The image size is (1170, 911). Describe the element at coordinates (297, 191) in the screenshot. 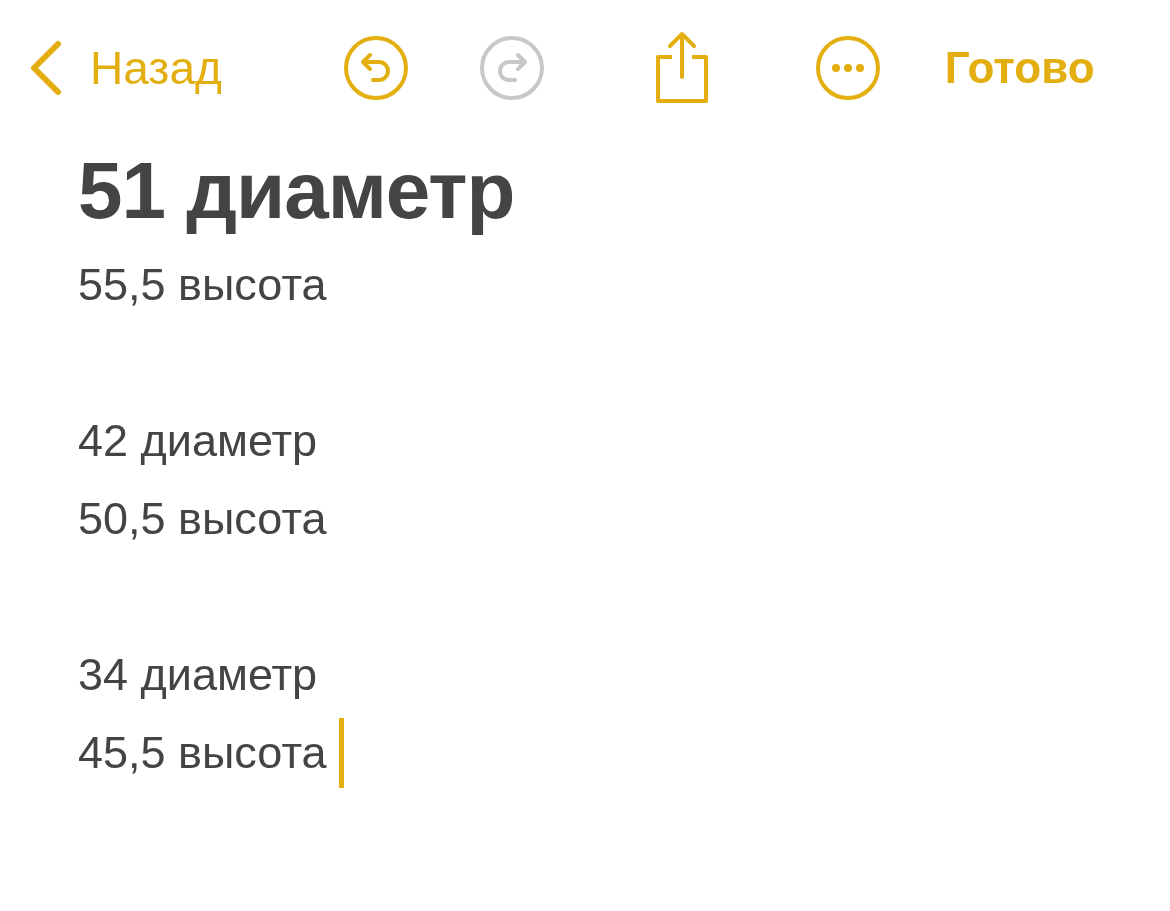

I see `note-title: 51 диаметр` at that location.